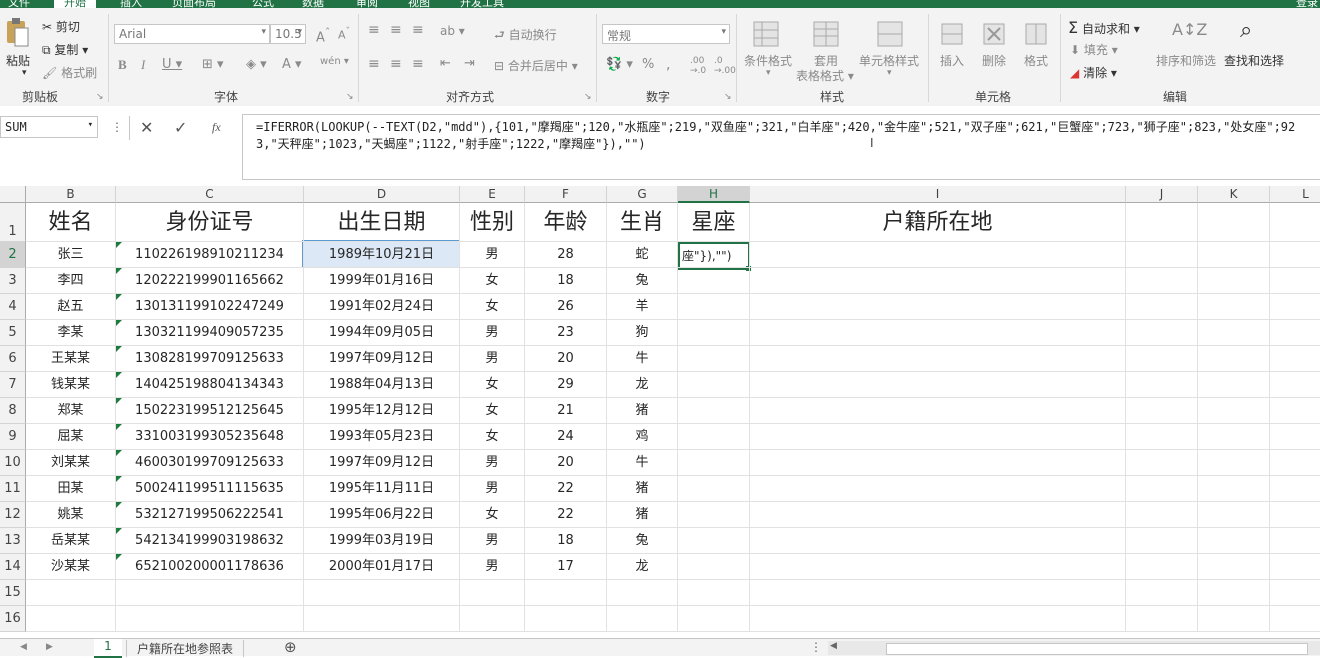 The image size is (1320, 658). I want to click on delete-button: 删除, so click(994, 60).